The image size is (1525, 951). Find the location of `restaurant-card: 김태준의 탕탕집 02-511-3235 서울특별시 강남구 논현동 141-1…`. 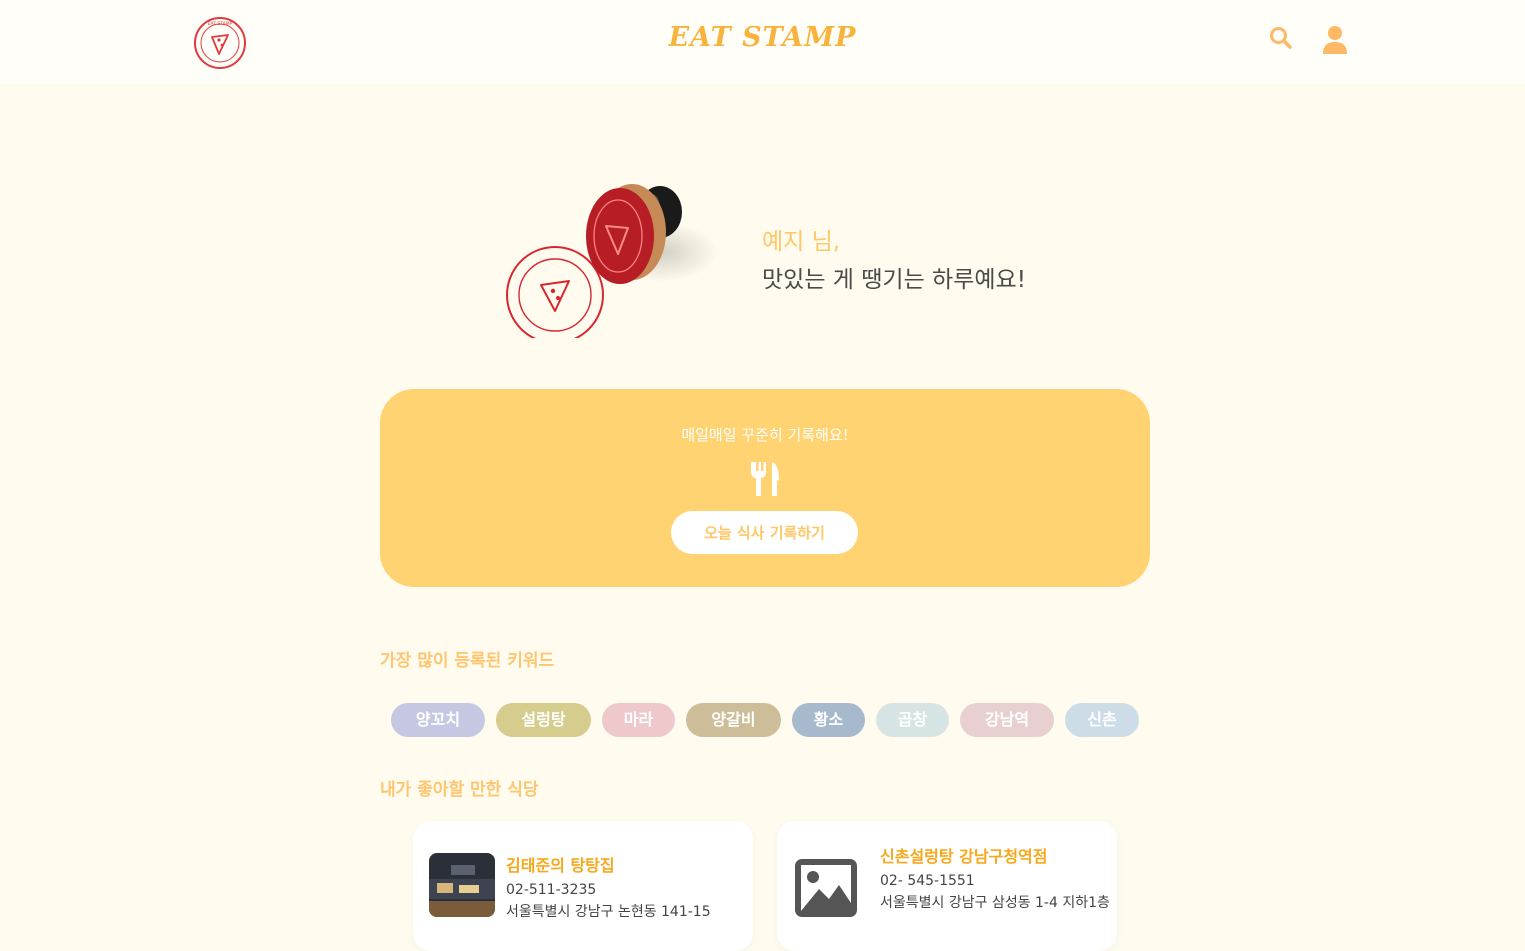

restaurant-card: 김태준의 탕탕집 02-511-3235 서울특별시 강남구 논현동 141-1… is located at coordinates (583, 886).